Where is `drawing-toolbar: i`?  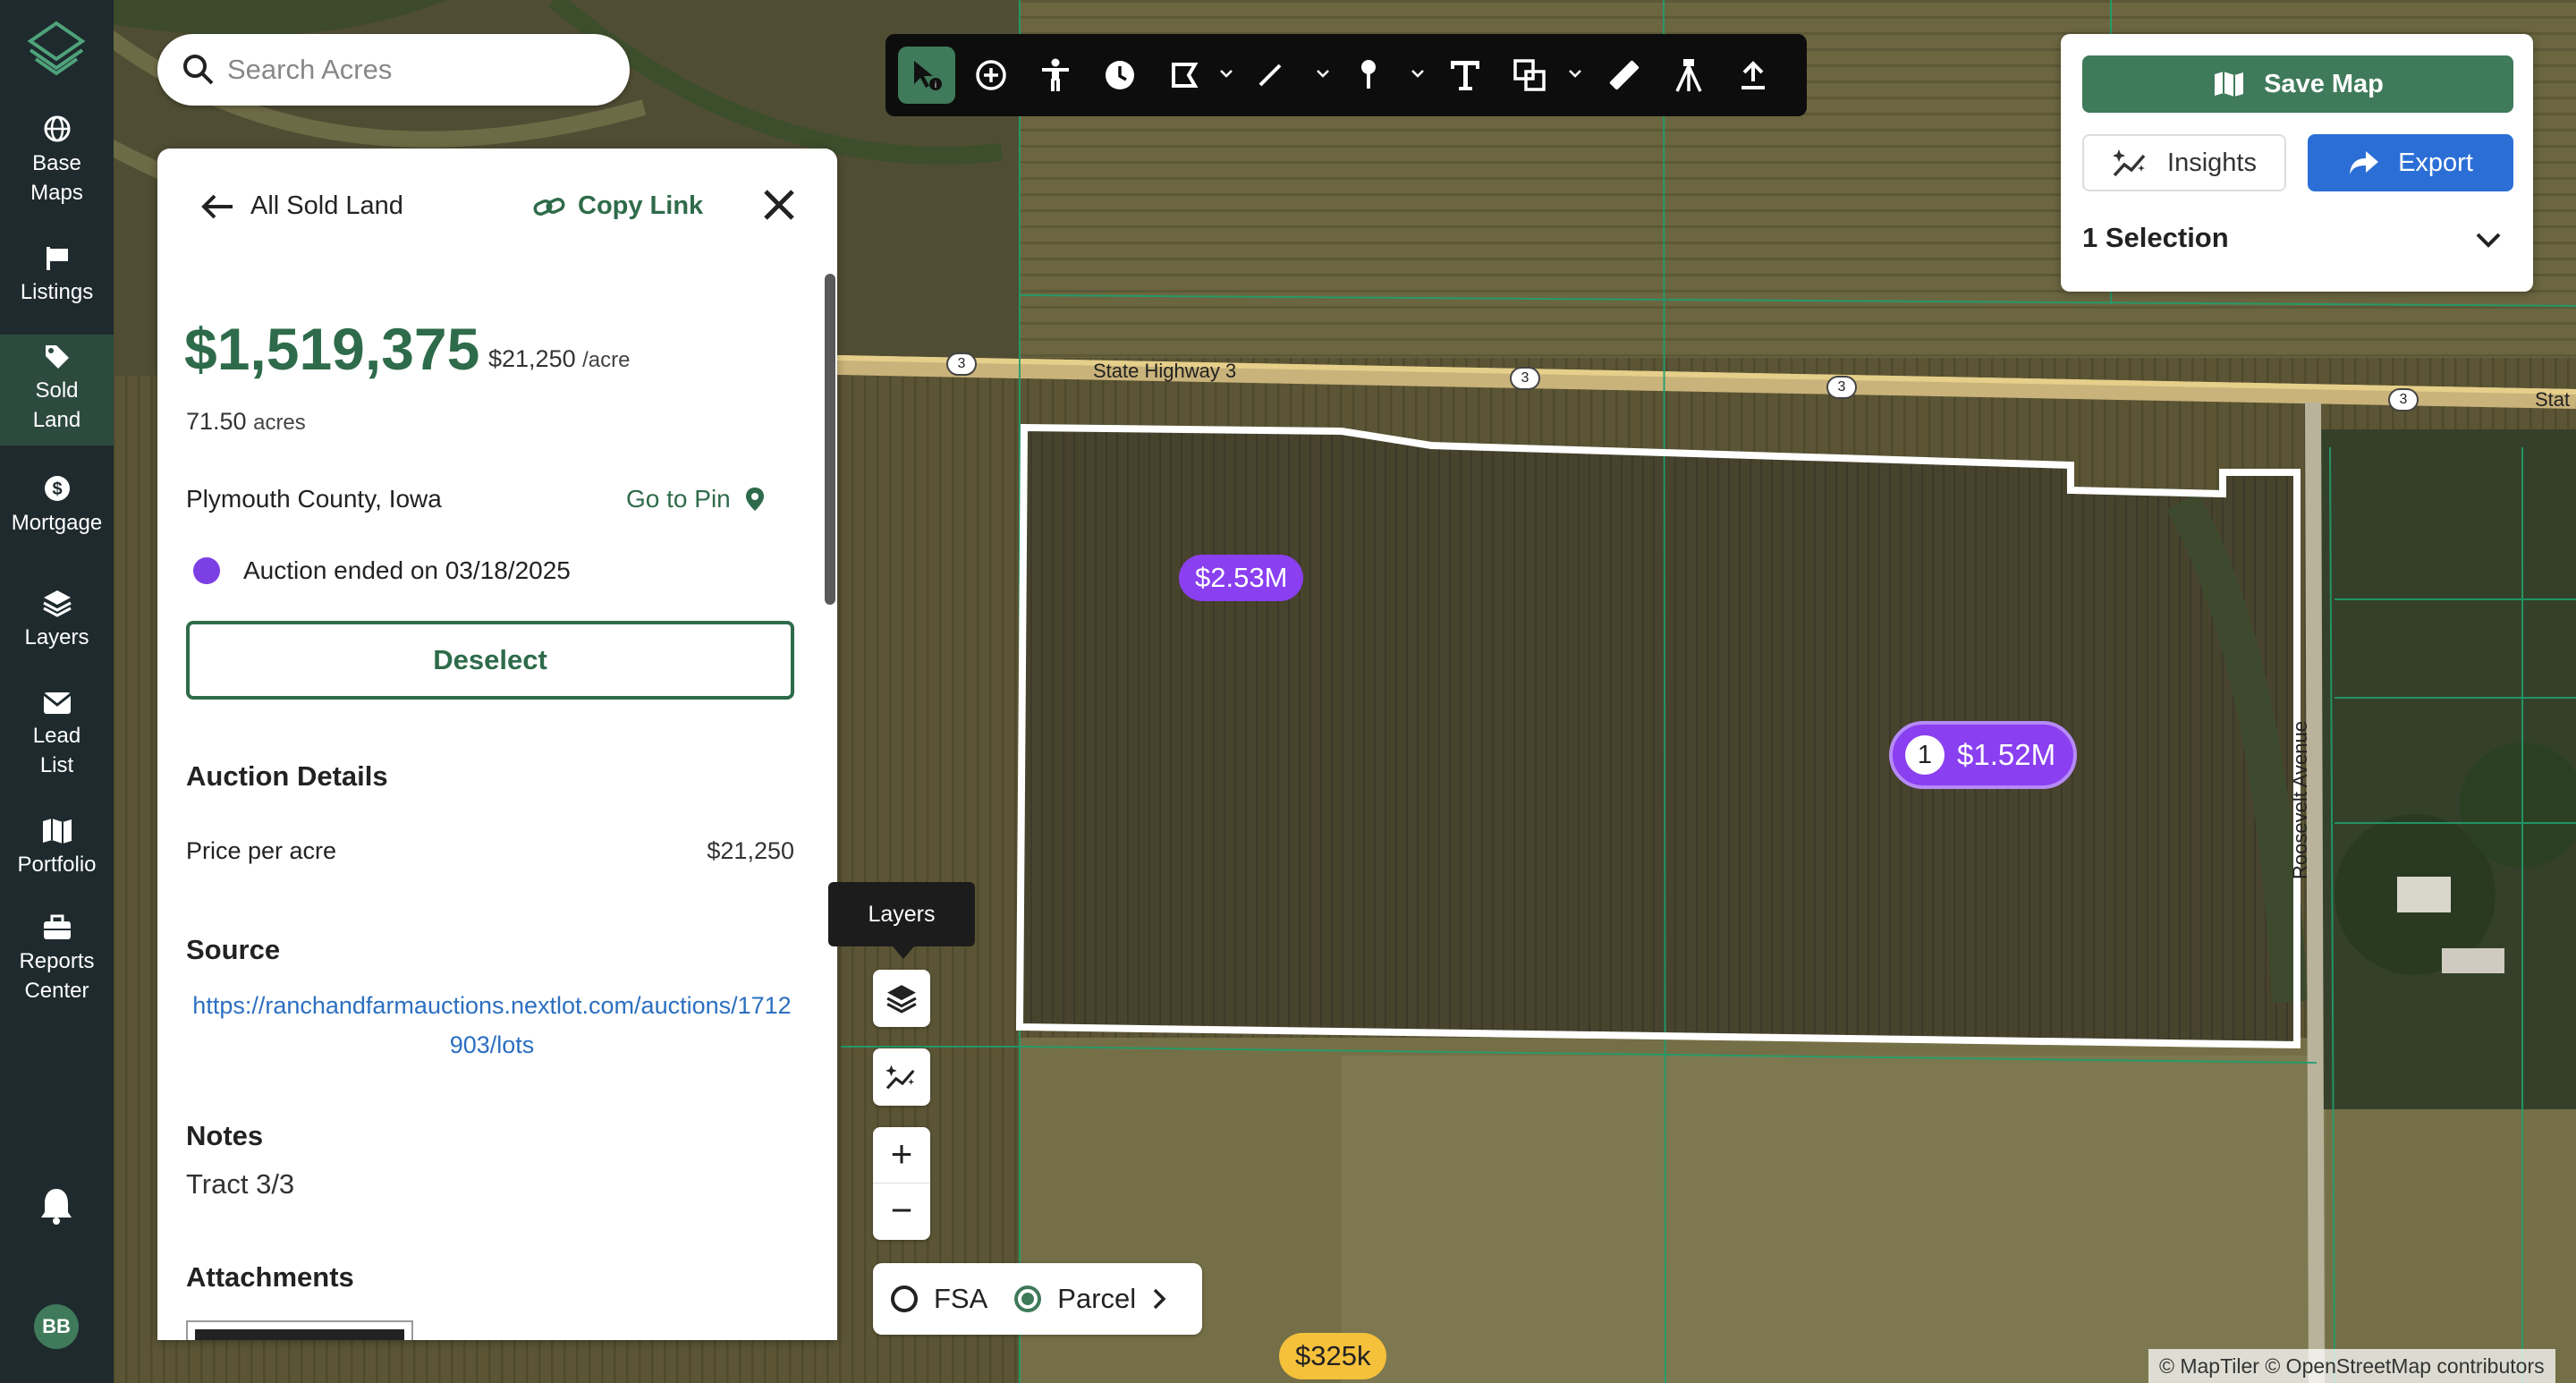 drawing-toolbar: i is located at coordinates (1346, 75).